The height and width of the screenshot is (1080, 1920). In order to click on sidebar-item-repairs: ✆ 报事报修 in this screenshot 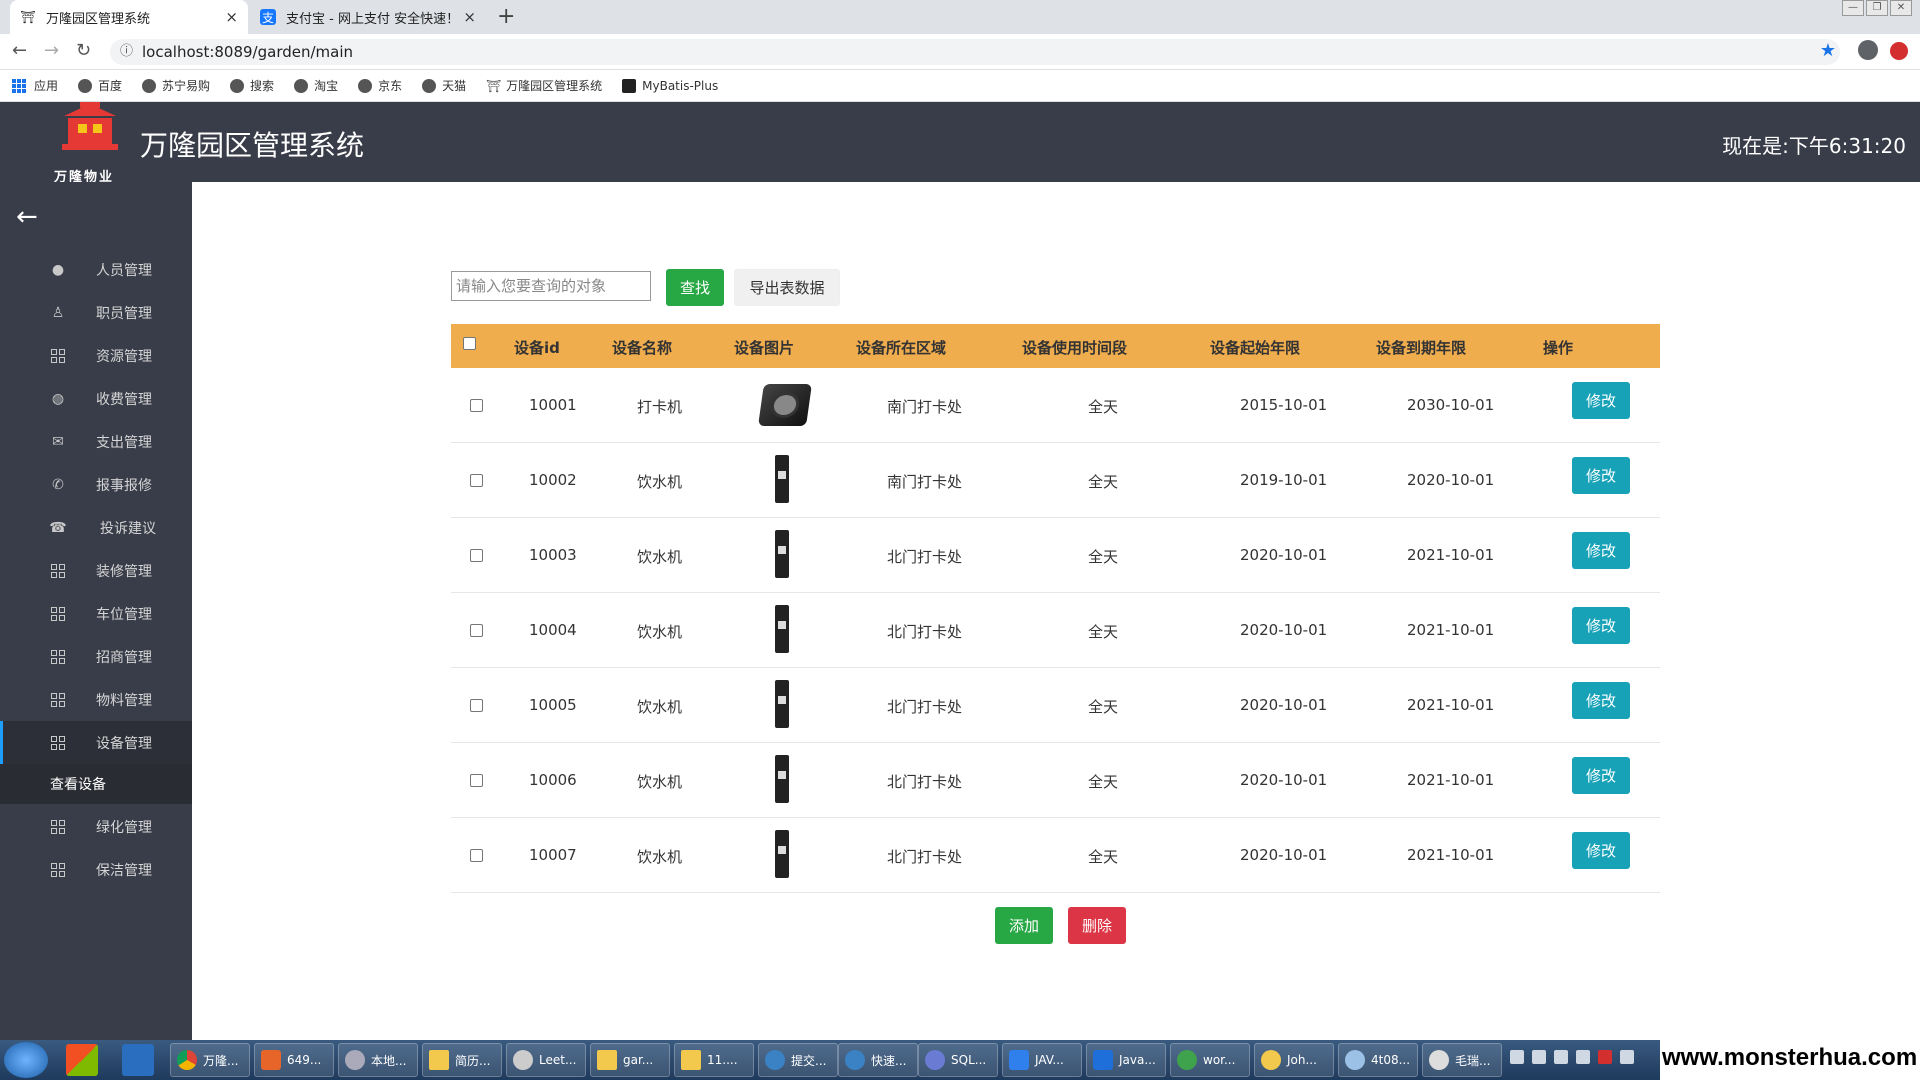, I will do `click(96, 484)`.